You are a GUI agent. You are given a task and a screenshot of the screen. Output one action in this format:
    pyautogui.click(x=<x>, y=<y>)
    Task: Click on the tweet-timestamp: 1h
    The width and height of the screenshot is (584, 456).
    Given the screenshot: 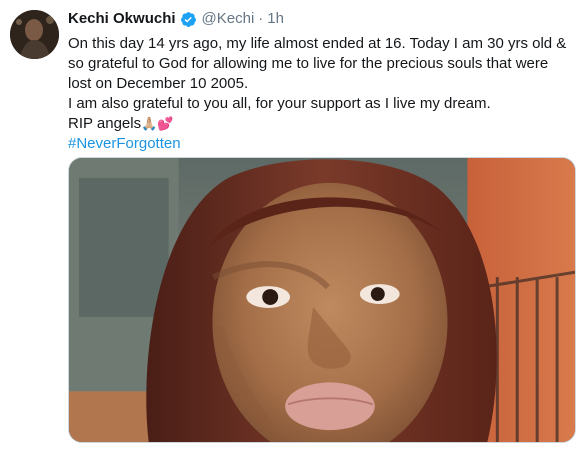 What is the action you would take?
    pyautogui.click(x=275, y=19)
    